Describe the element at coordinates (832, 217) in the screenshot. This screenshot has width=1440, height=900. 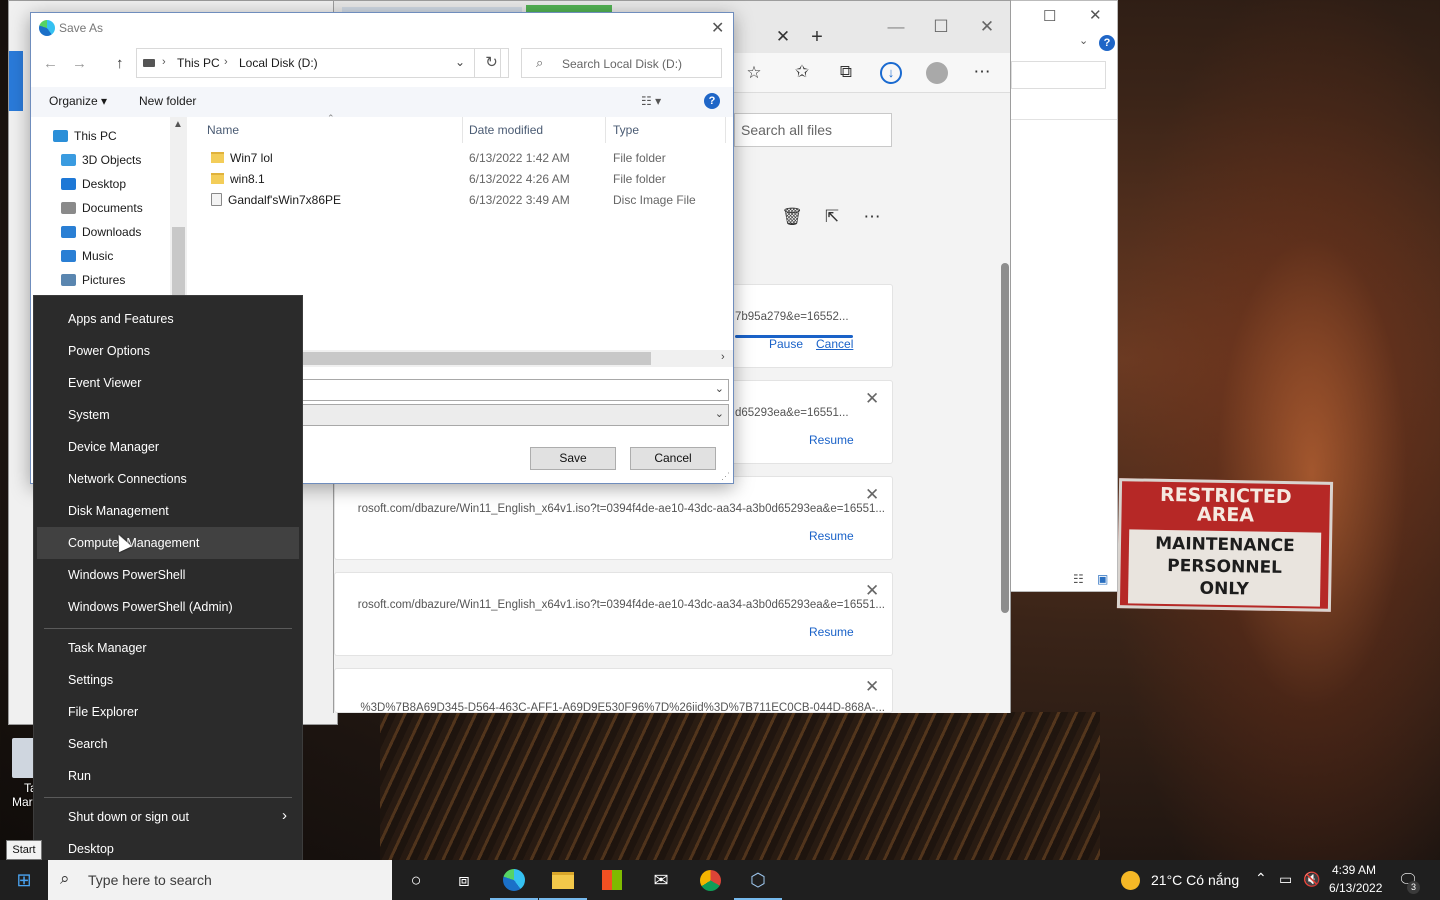
I see `open-external-icon: ⇱` at that location.